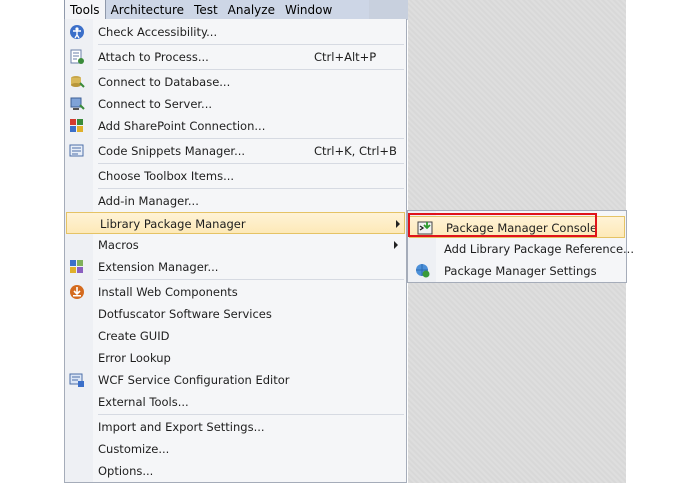  I want to click on submenu-item-package-manager-settings: Package Manager Settings, so click(517, 271).